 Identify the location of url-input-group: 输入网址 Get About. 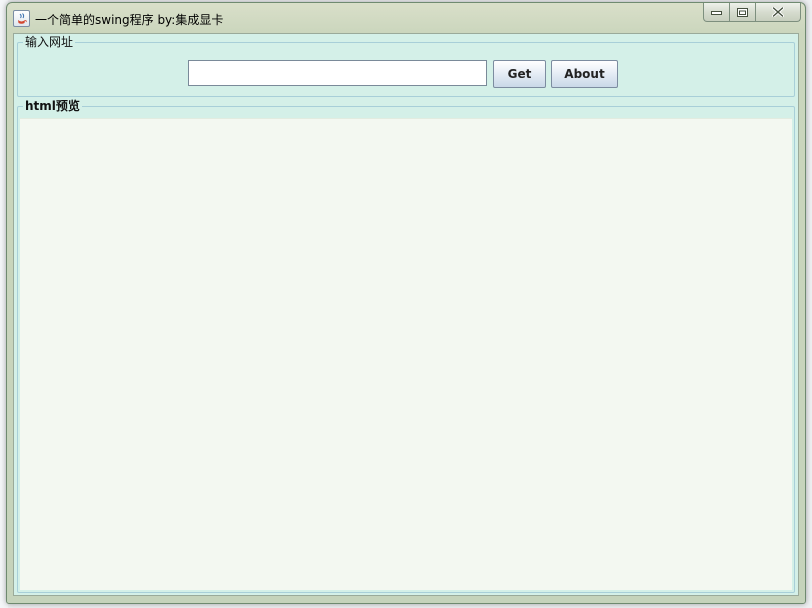
(406, 66).